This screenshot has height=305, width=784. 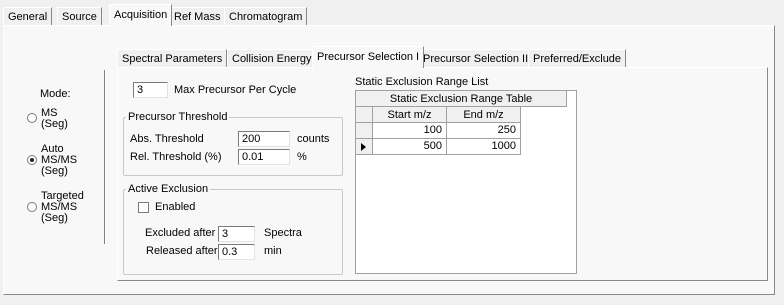 What do you see at coordinates (368, 57) in the screenshot?
I see `tab-precursor-selection-1: Precursor Selection I` at bounding box center [368, 57].